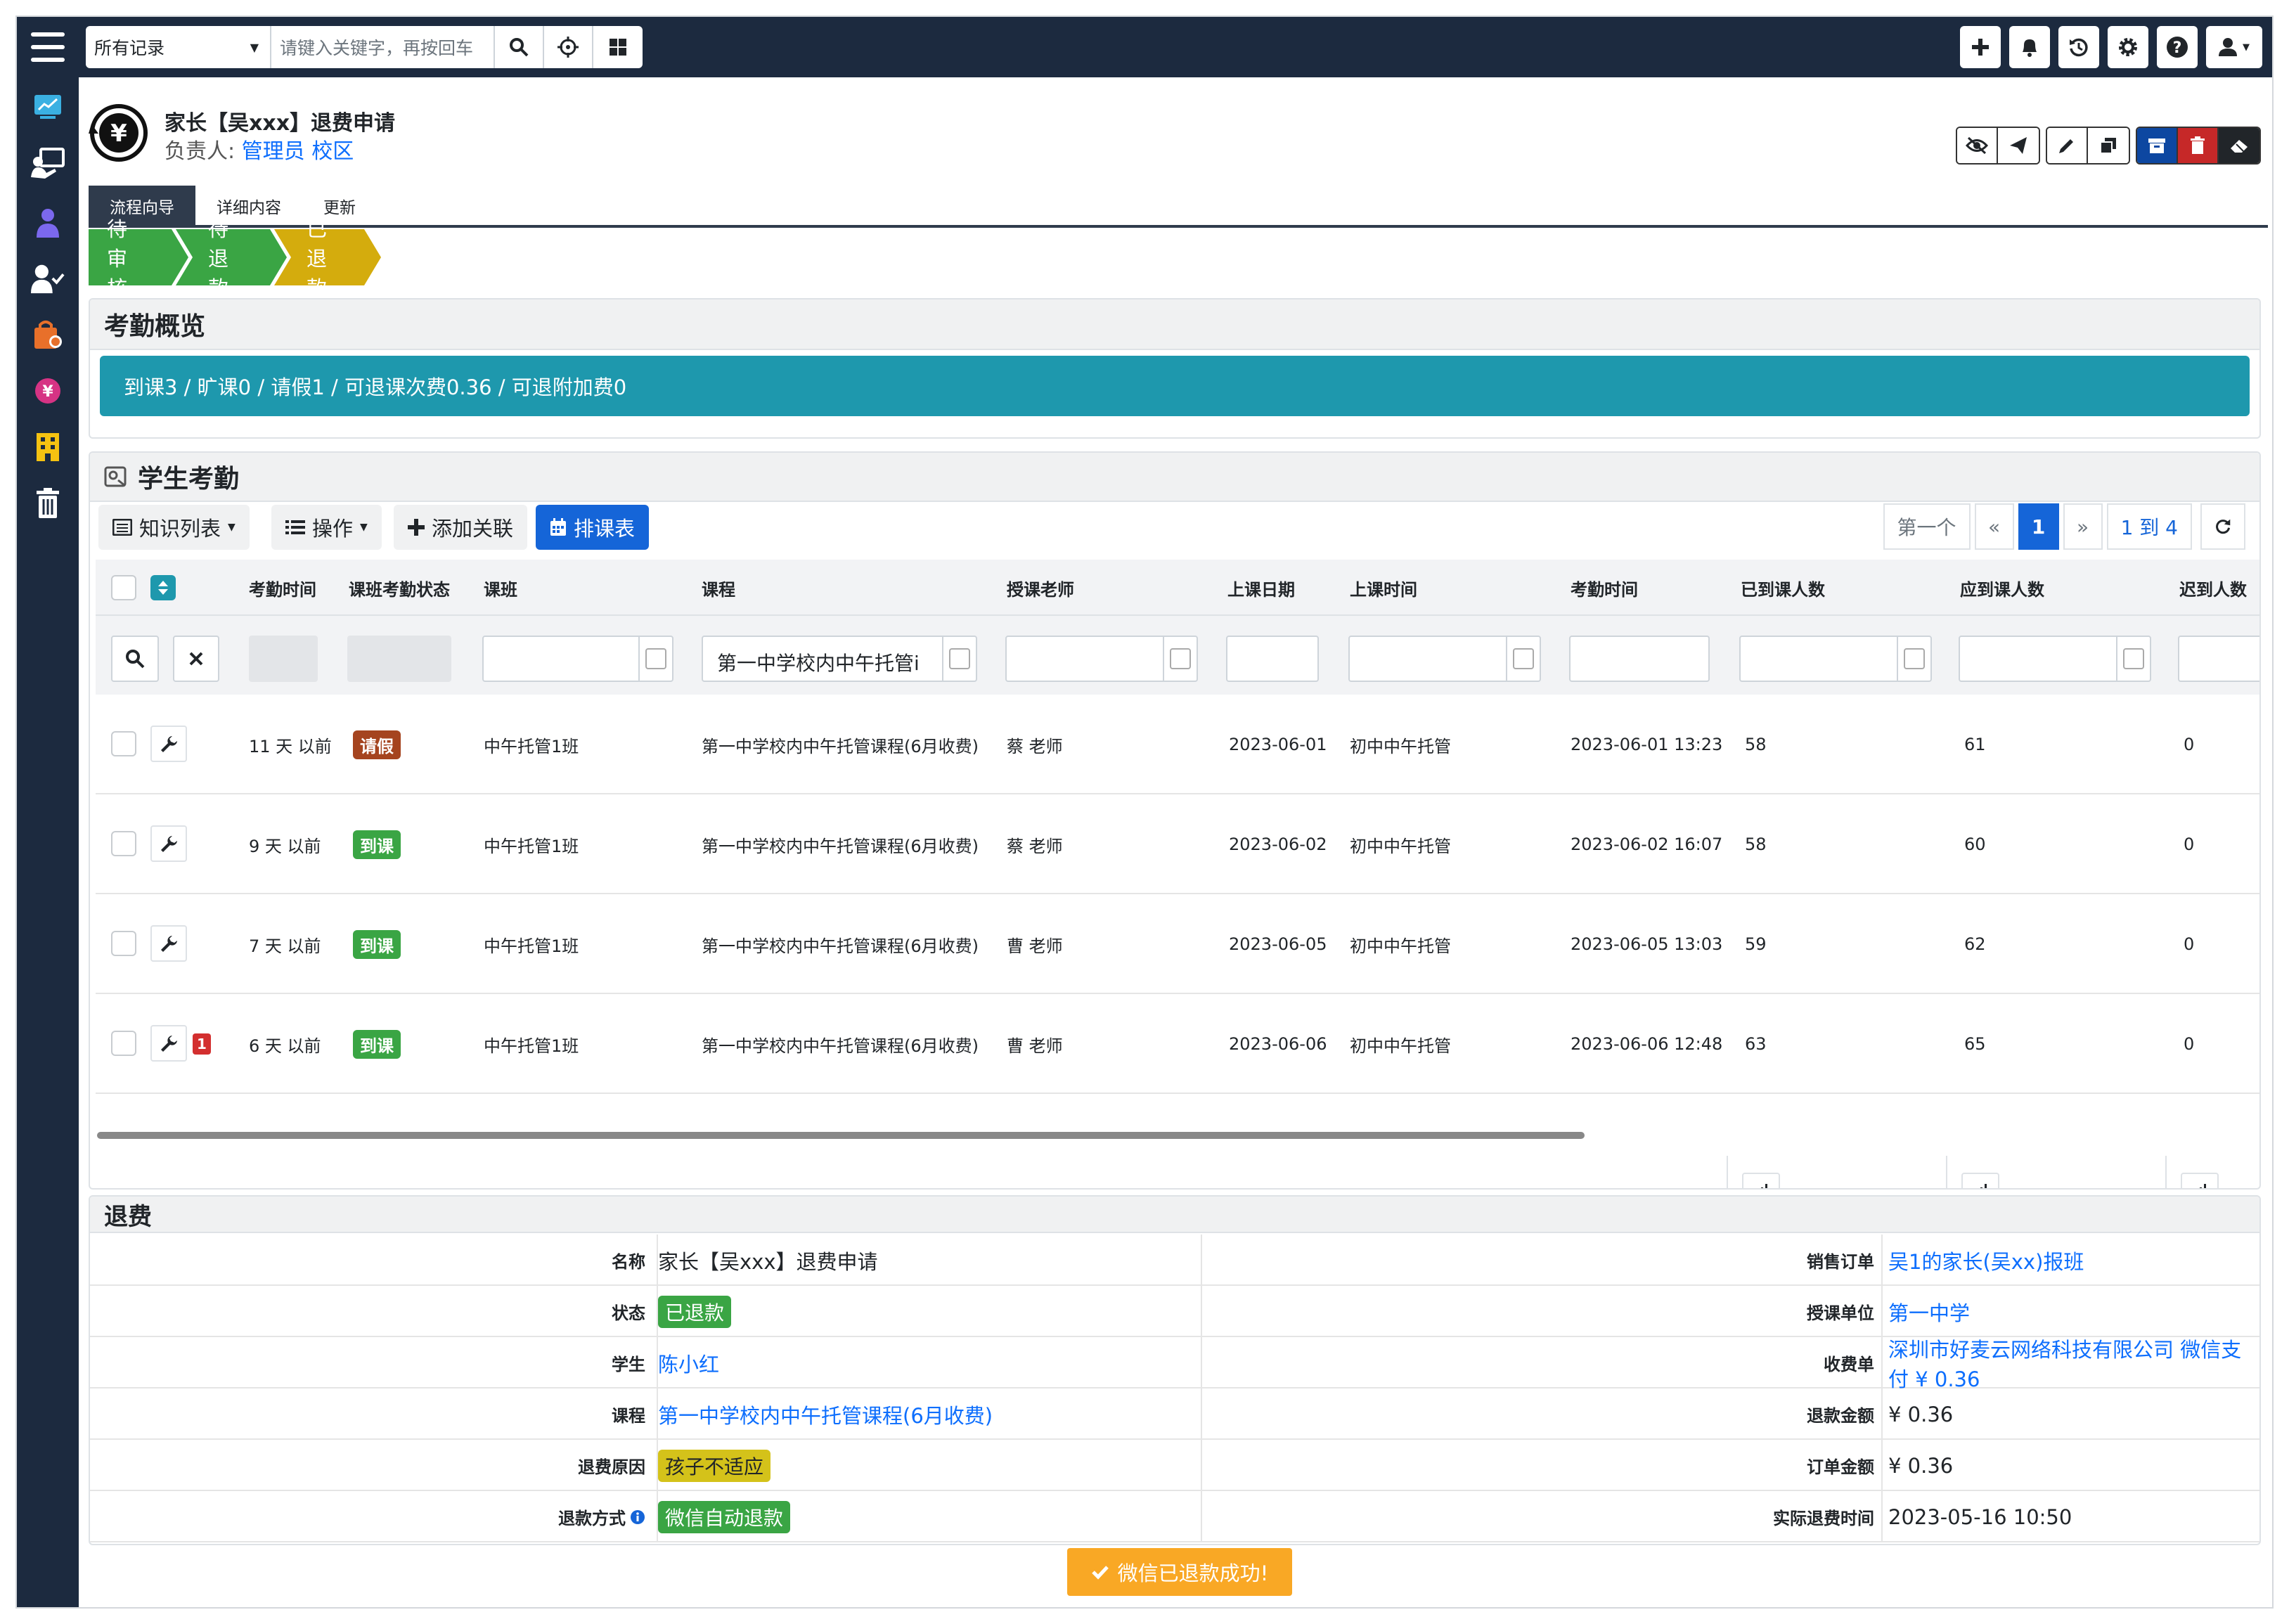  What do you see at coordinates (1977, 145) in the screenshot?
I see `hide-button` at bounding box center [1977, 145].